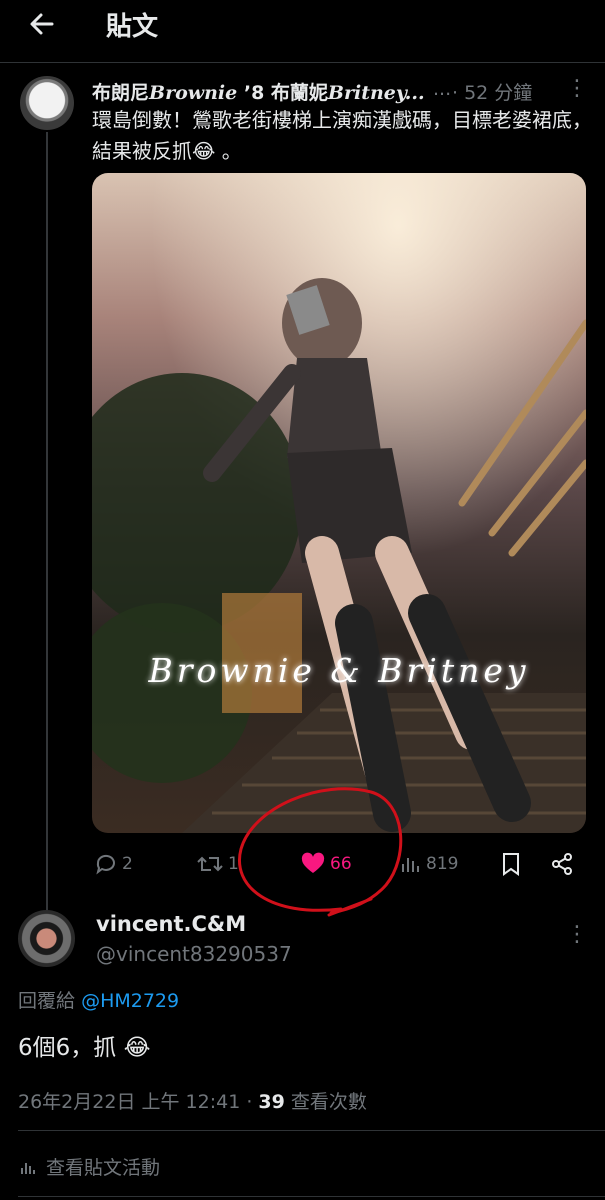 The width and height of the screenshot is (605, 1200). I want to click on bookmark-icon, so click(511, 864).